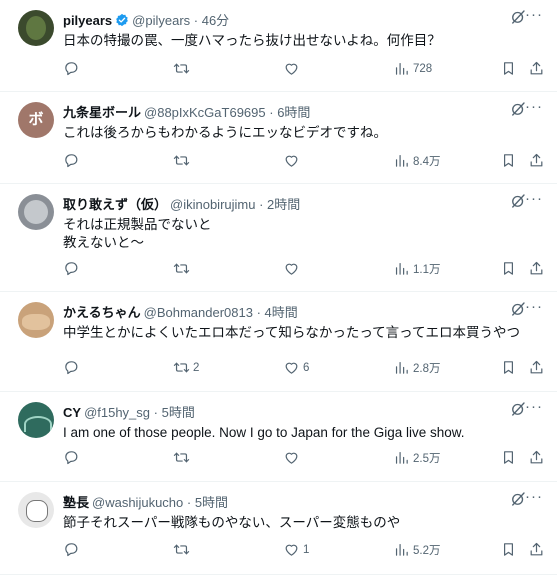 The width and height of the screenshot is (557, 575). I want to click on handle: @pilyears, so click(161, 20).